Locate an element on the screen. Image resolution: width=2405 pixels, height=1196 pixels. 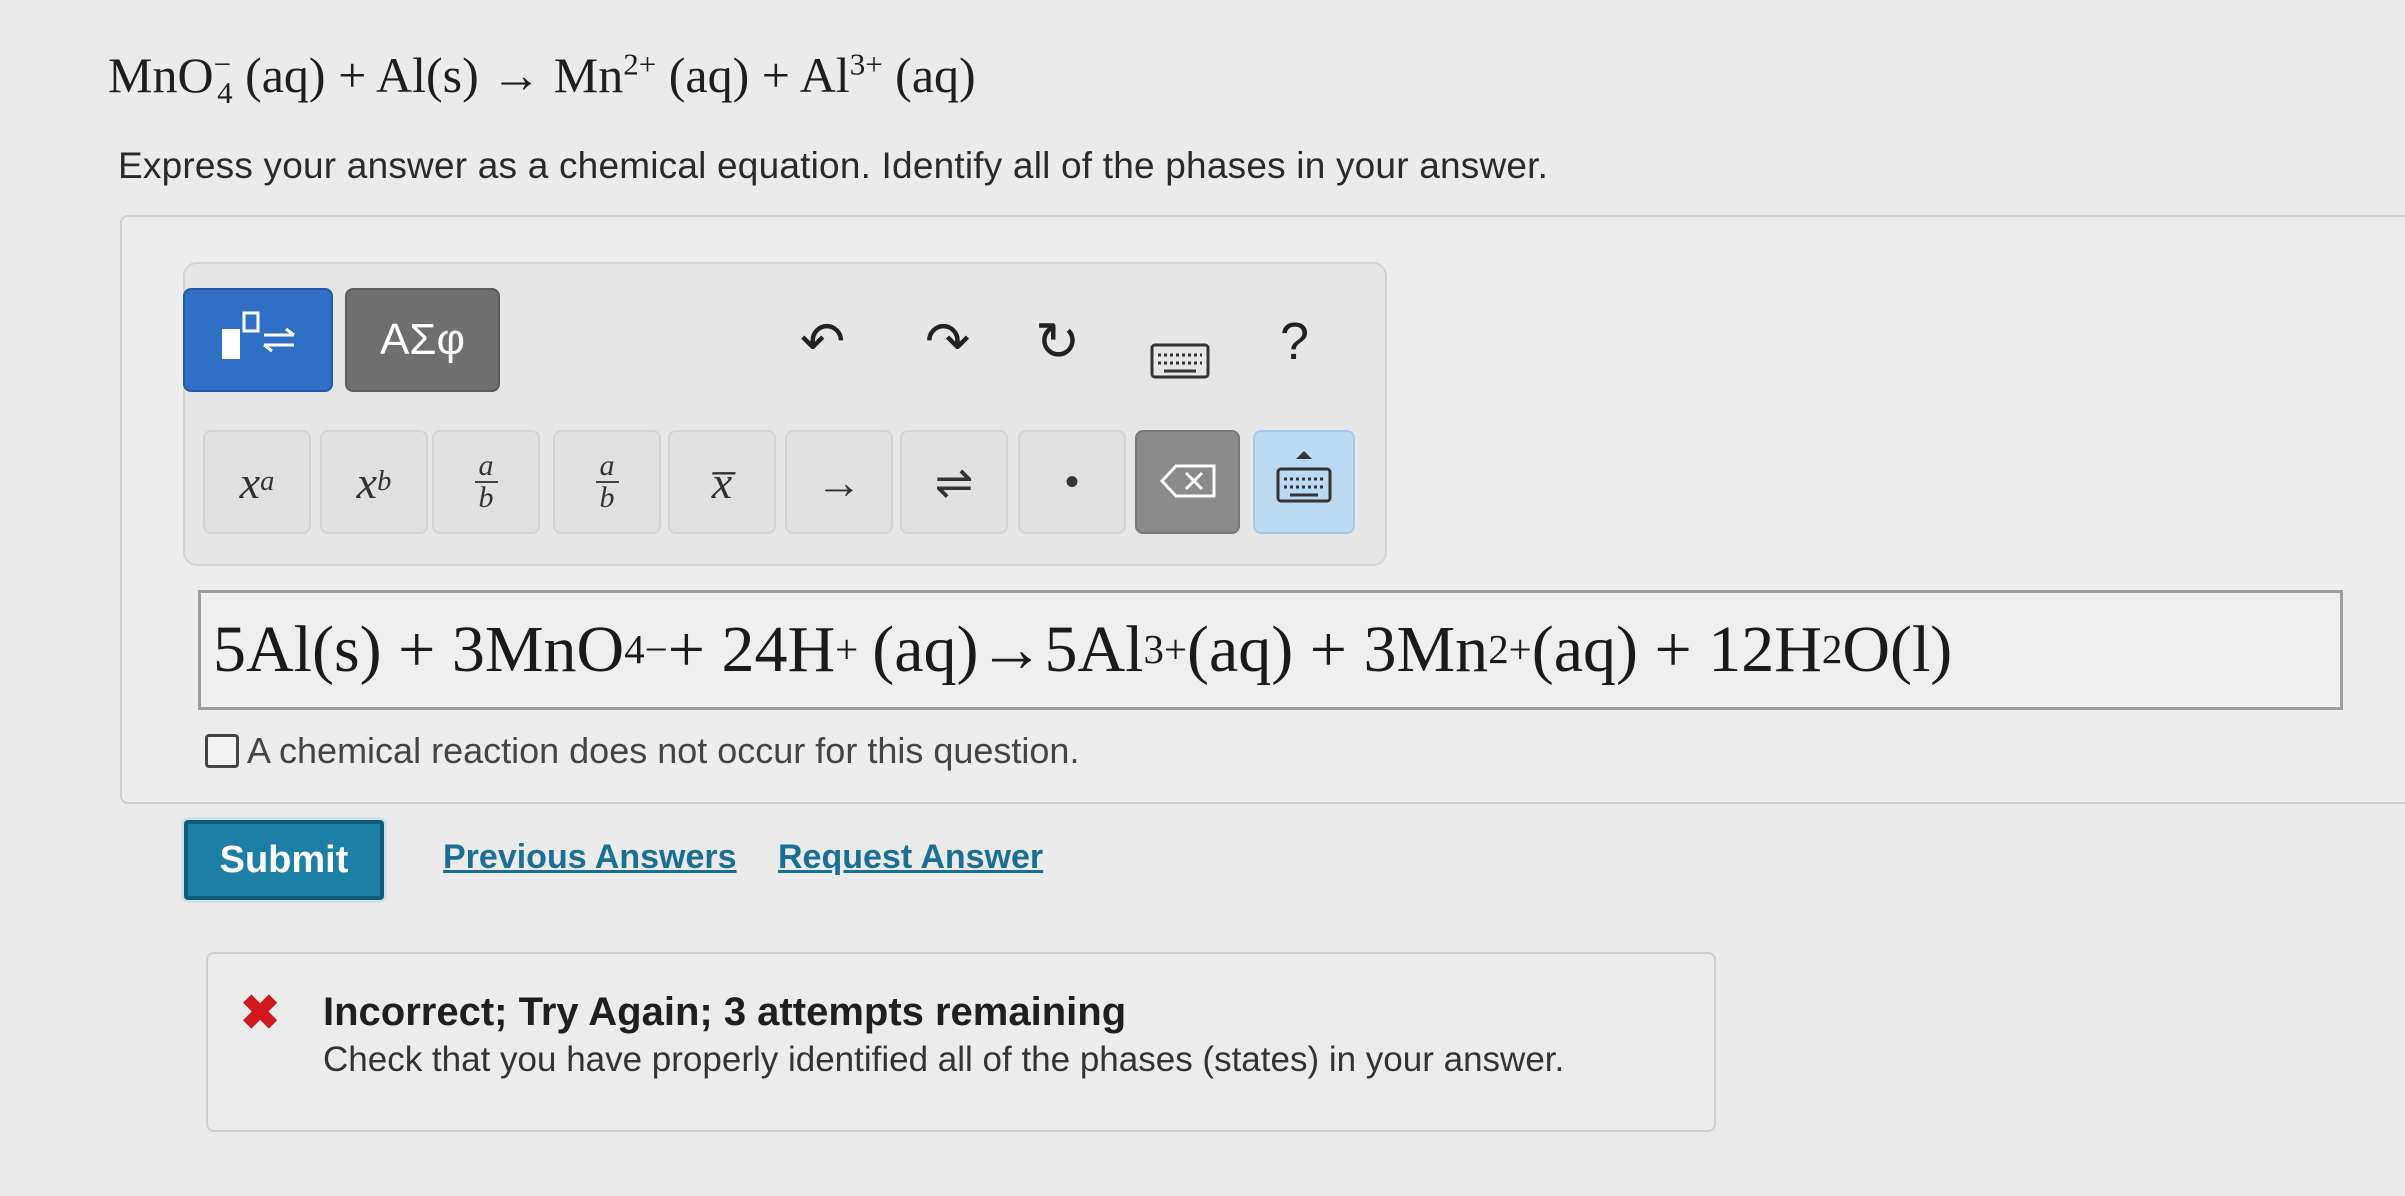
keyboard-shortcuts-icon is located at coordinates (1180, 361).